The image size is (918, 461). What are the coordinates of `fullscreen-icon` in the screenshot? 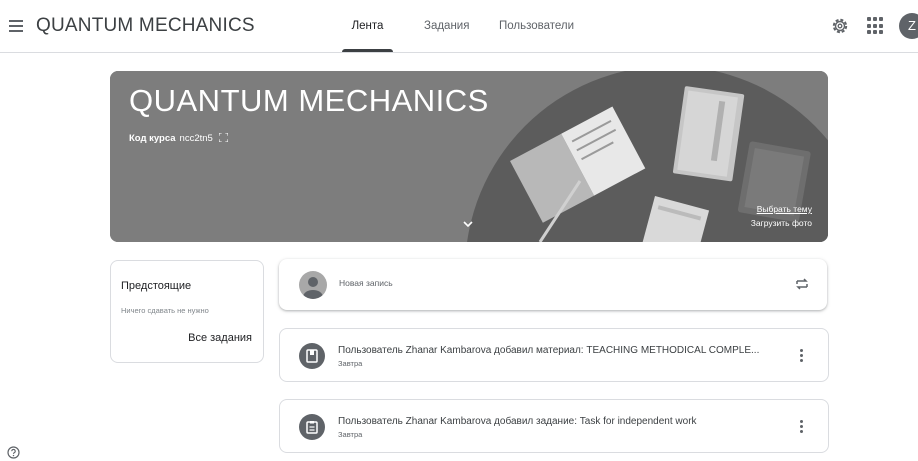 It's located at (224, 137).